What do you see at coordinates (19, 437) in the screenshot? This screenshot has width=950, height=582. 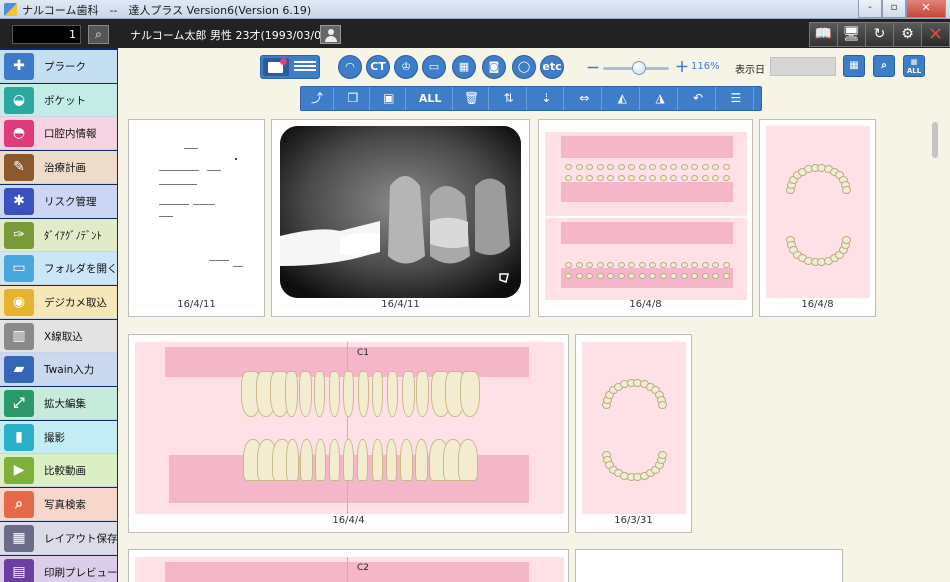 I see `capture-icon: ▮` at bounding box center [19, 437].